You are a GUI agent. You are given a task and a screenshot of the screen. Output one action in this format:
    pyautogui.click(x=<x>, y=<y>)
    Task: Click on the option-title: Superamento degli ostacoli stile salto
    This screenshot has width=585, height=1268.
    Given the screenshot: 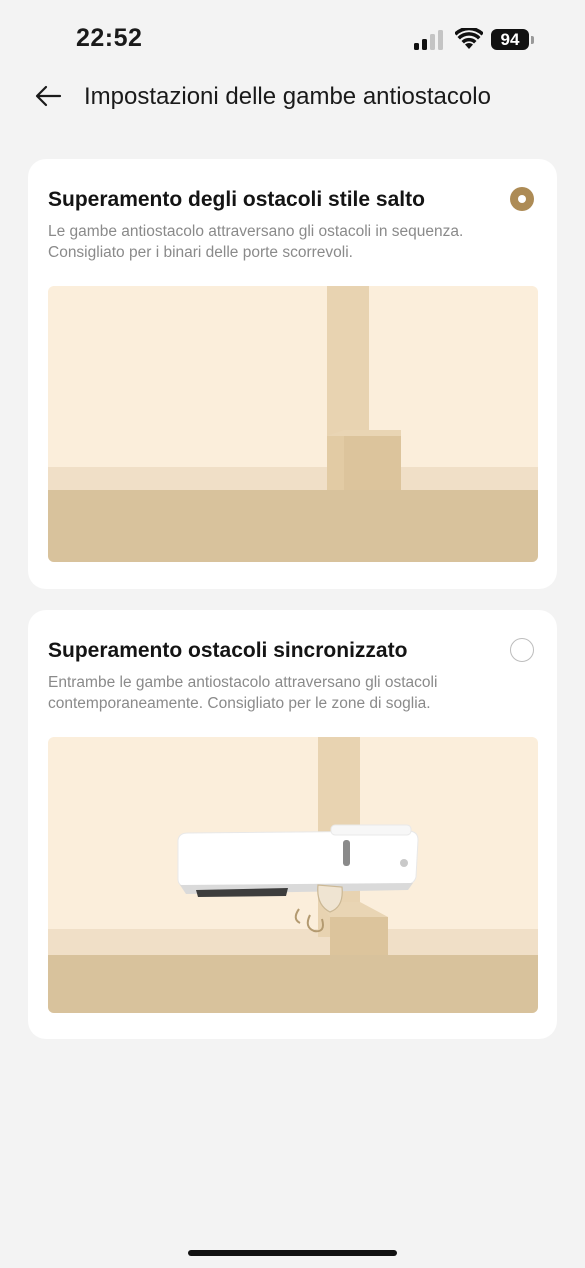 What is the action you would take?
    pyautogui.click(x=236, y=199)
    